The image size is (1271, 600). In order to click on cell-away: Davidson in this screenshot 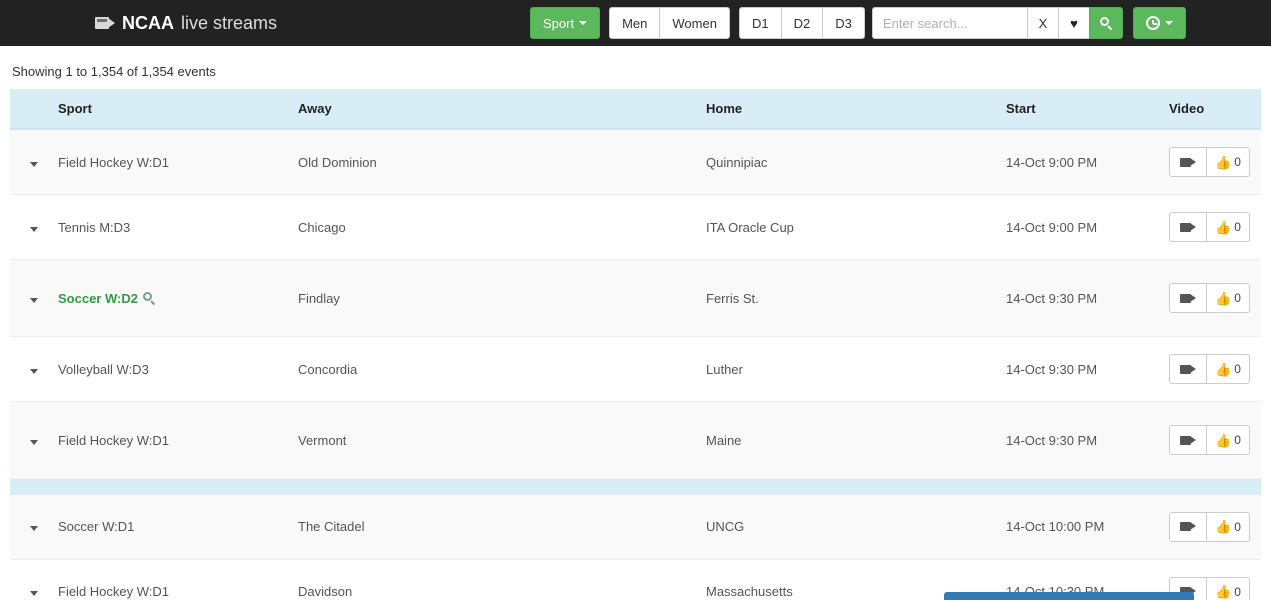, I will do `click(494, 579)`.